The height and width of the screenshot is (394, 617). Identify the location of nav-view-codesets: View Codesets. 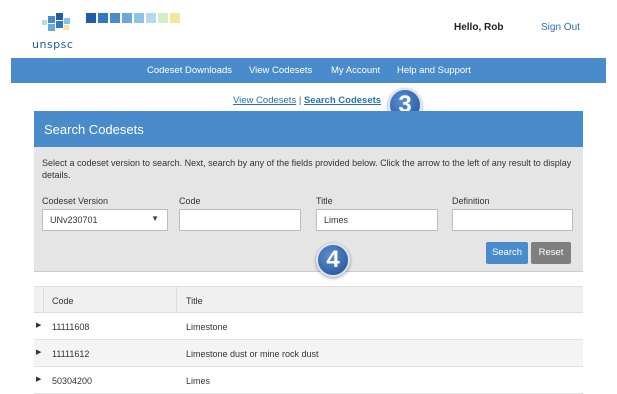
(280, 70).